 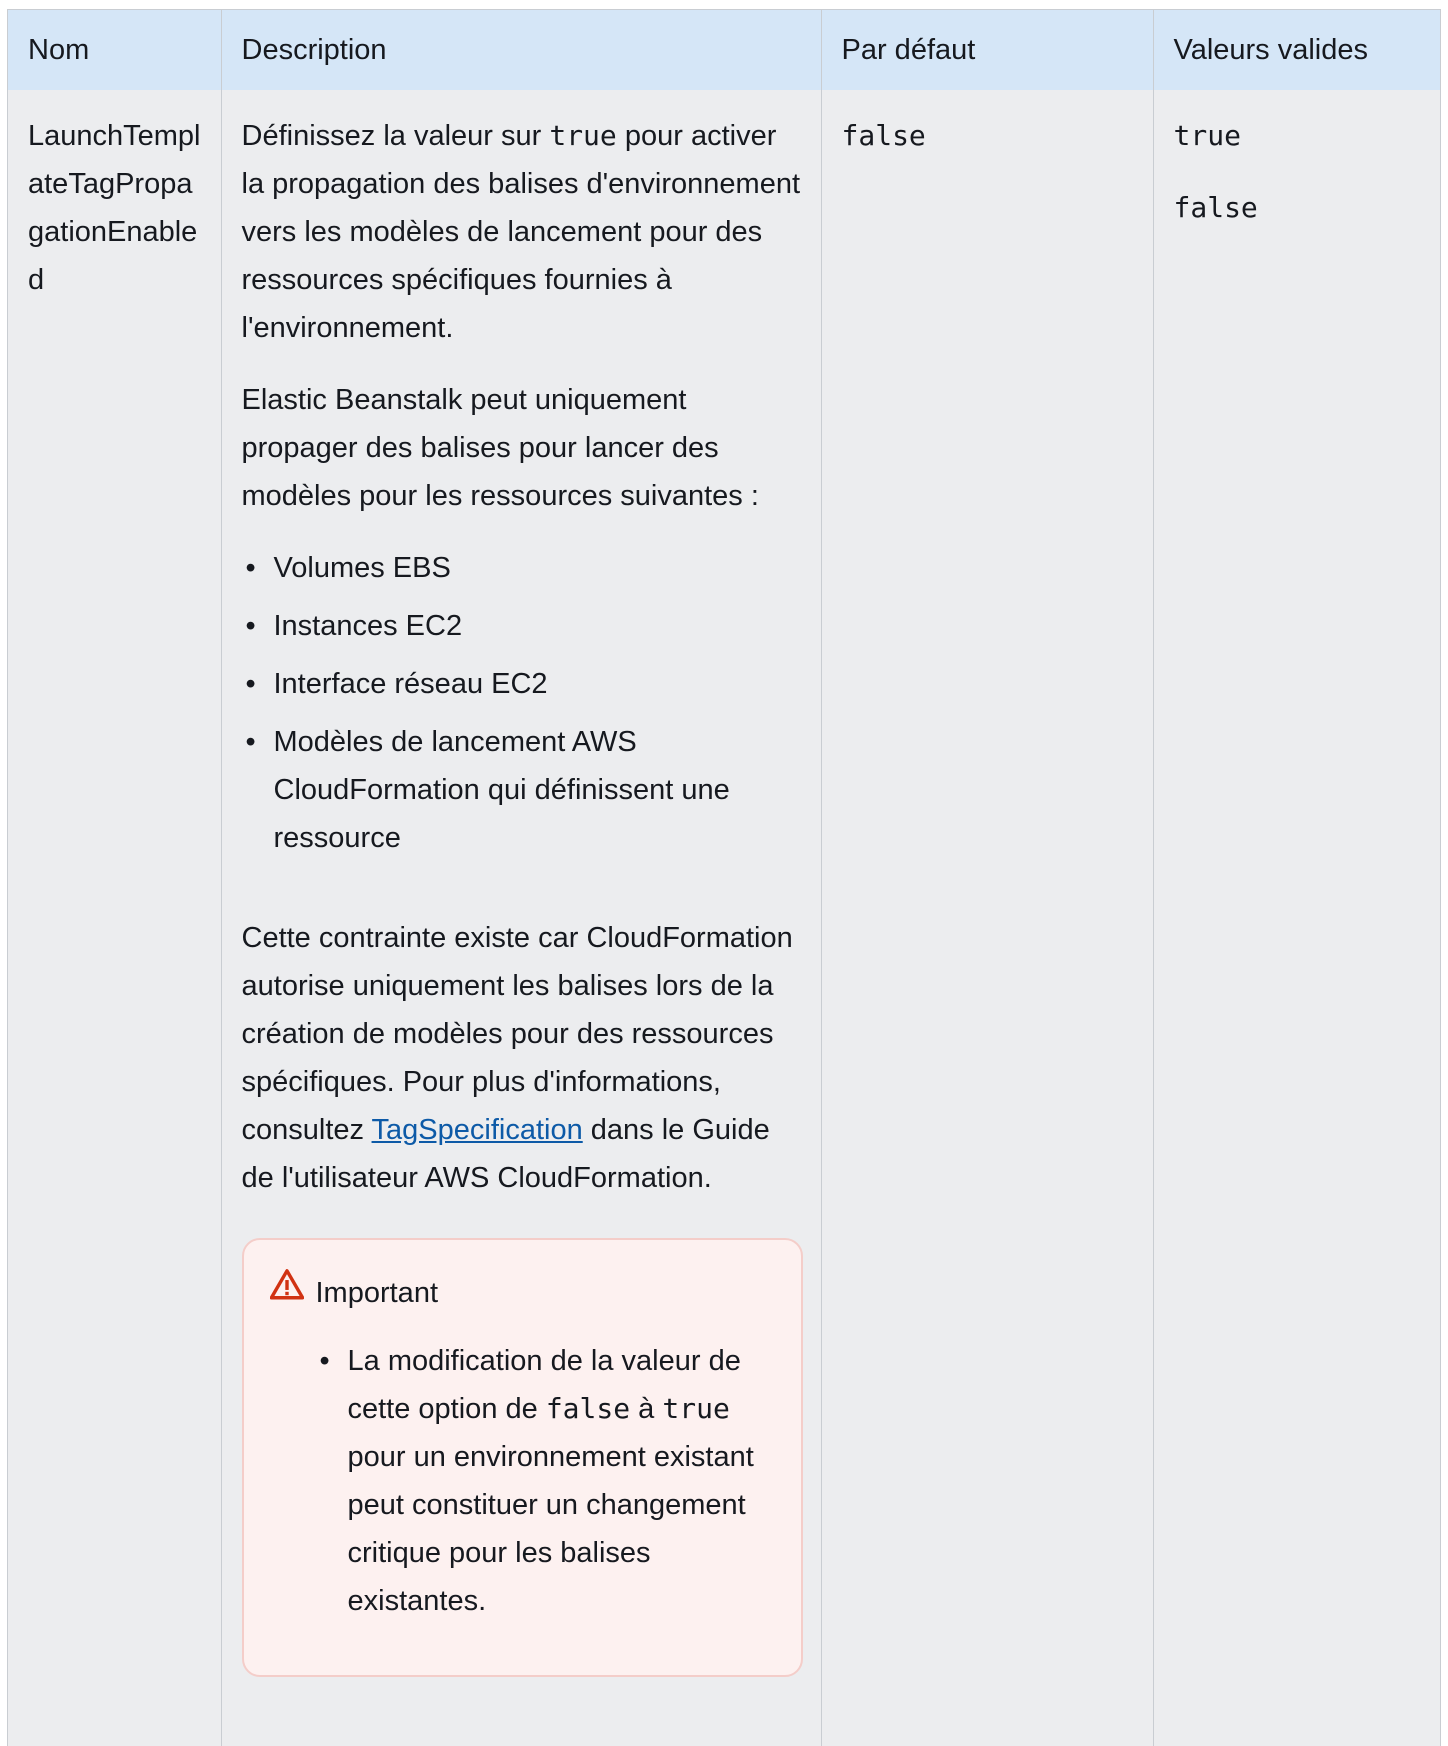 What do you see at coordinates (588, 1408) in the screenshot?
I see `inline-code: false` at bounding box center [588, 1408].